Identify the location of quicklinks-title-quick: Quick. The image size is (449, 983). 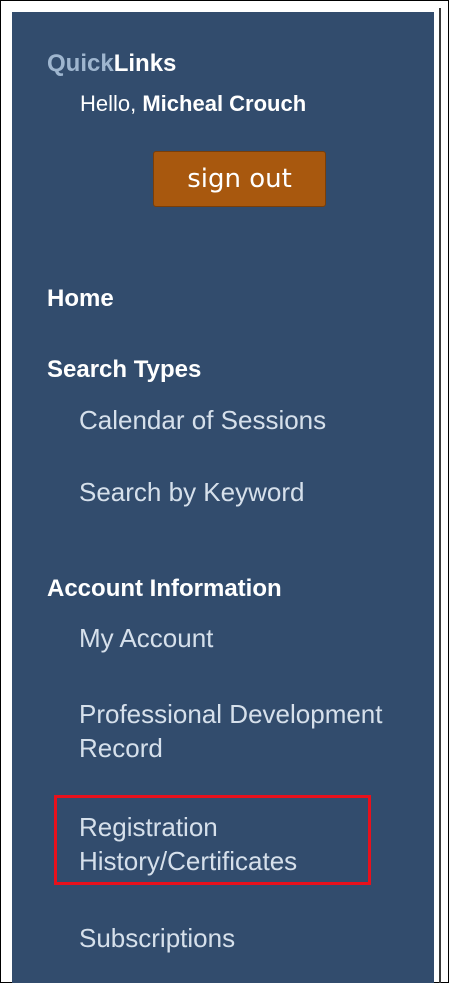
(80, 63).